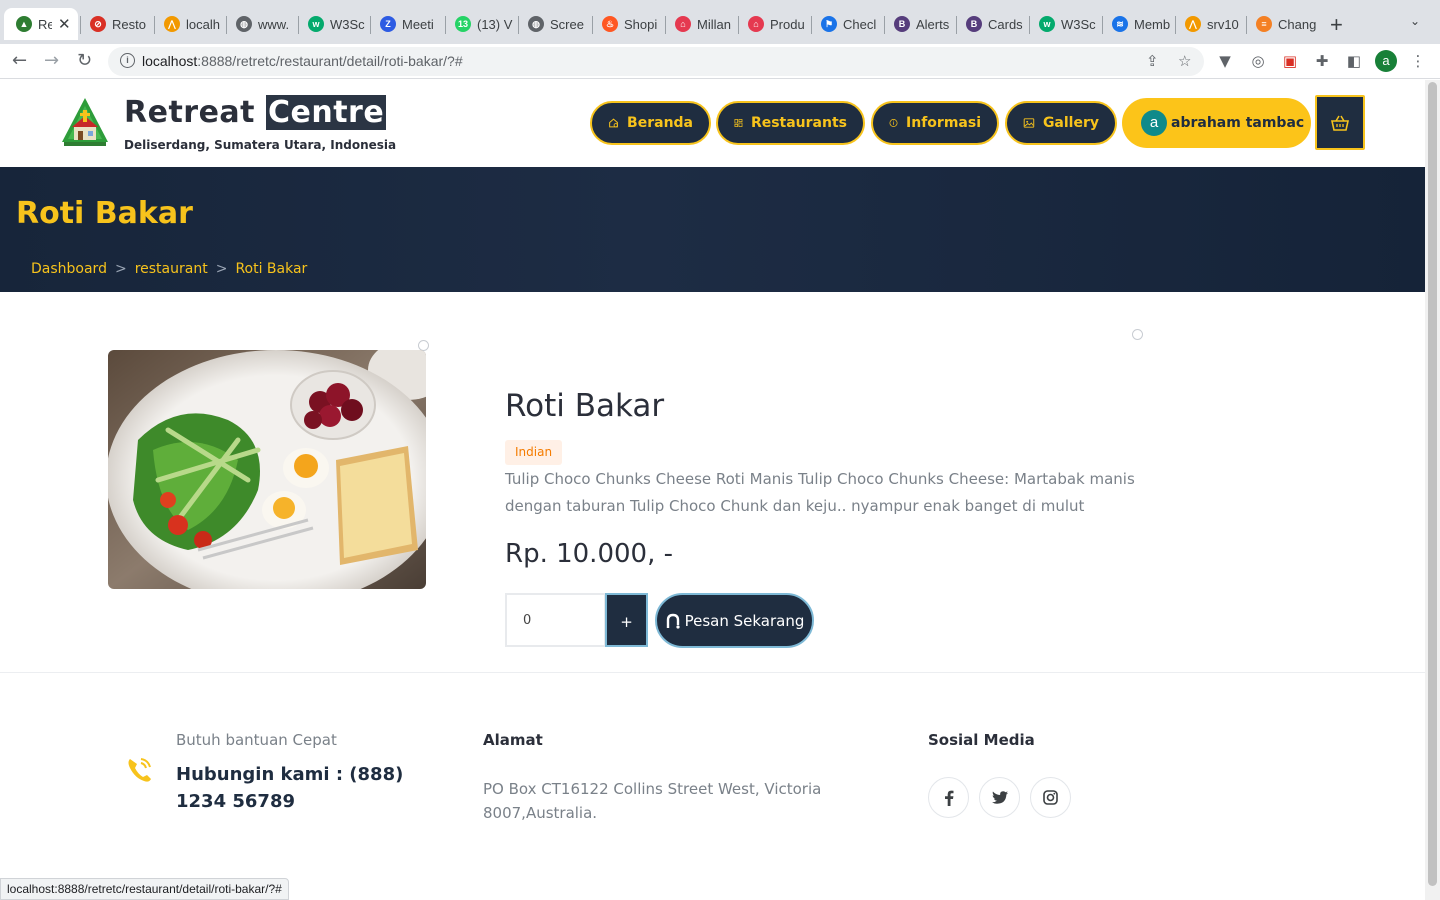  Describe the element at coordinates (893, 123) in the screenshot. I see `info-icon` at that location.